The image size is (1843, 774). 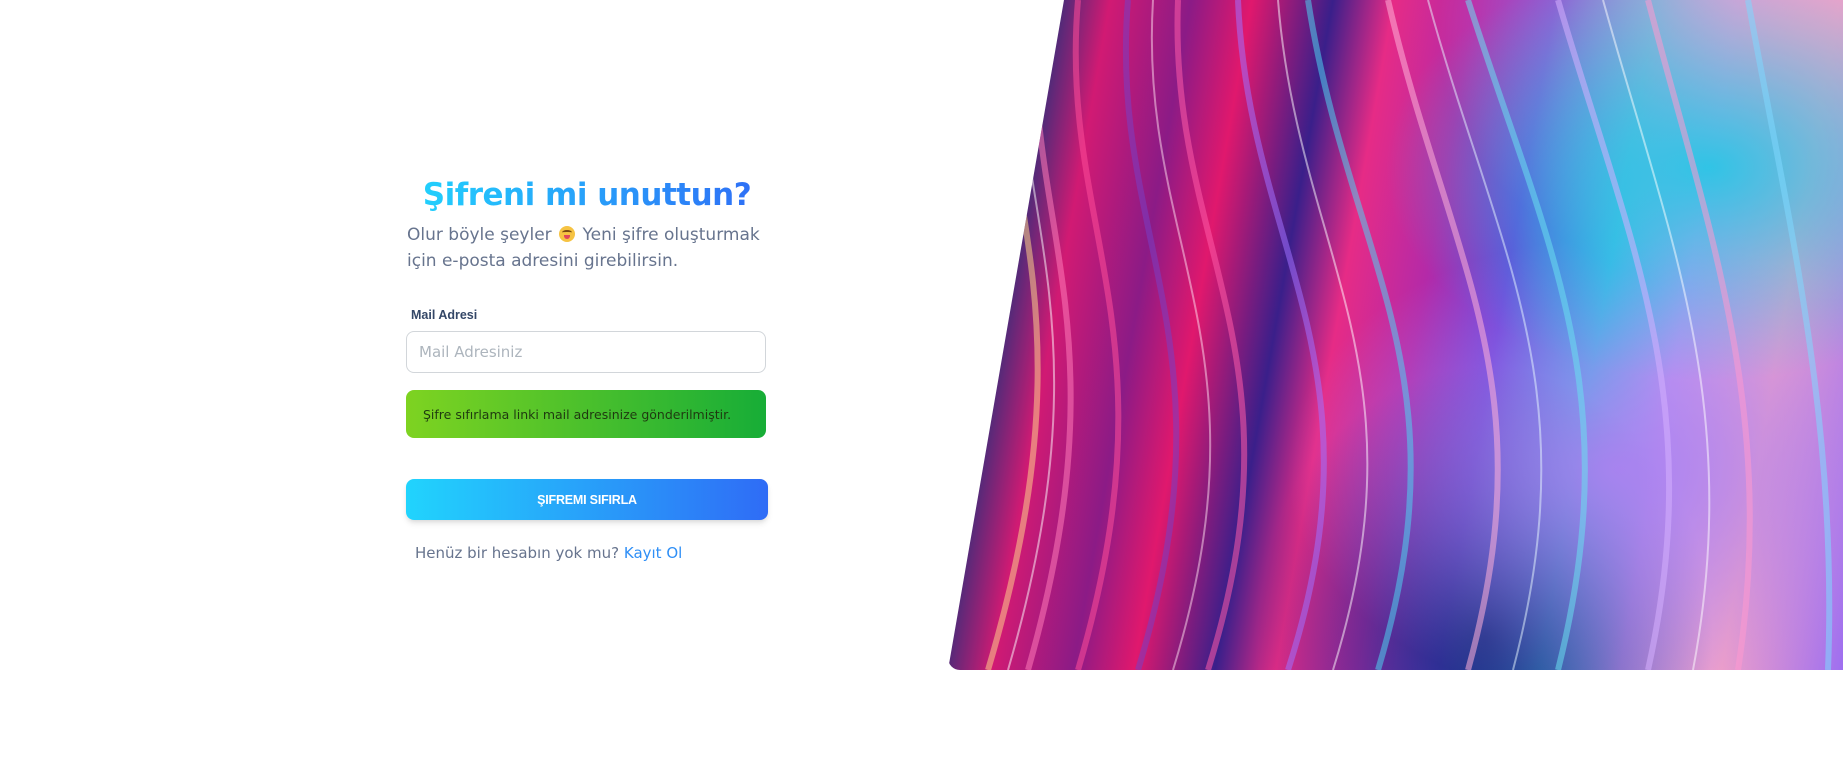 I want to click on signup-prompt: Henüz bir hesabın yok mu? Kayıt Ol, so click(x=591, y=553).